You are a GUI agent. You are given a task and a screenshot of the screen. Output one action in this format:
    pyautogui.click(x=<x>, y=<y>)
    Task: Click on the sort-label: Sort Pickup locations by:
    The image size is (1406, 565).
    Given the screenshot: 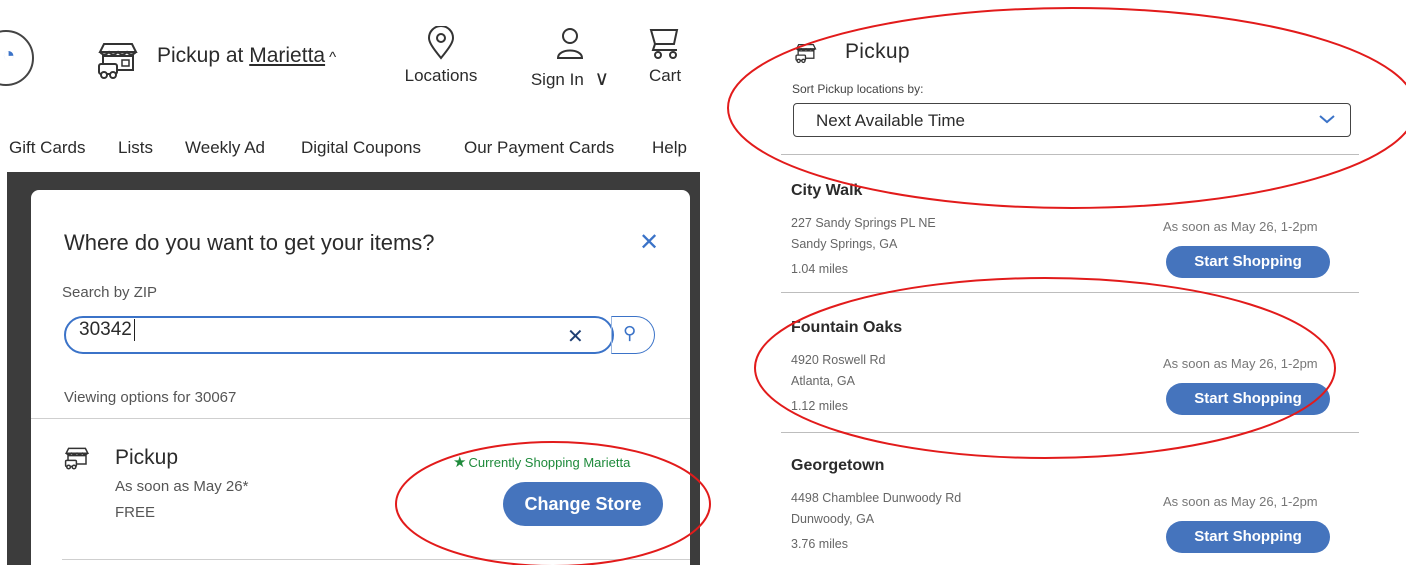 What is the action you would take?
    pyautogui.click(x=858, y=89)
    